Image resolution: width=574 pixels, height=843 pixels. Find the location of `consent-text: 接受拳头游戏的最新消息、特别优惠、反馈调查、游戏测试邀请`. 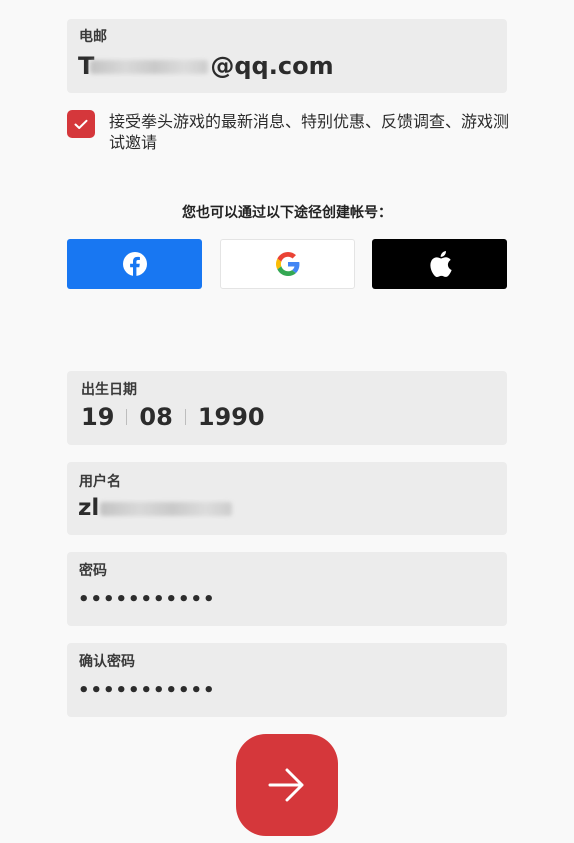

consent-text: 接受拳头游戏的最新消息、特别优惠、反馈调查、游戏测试邀请 is located at coordinates (309, 132).